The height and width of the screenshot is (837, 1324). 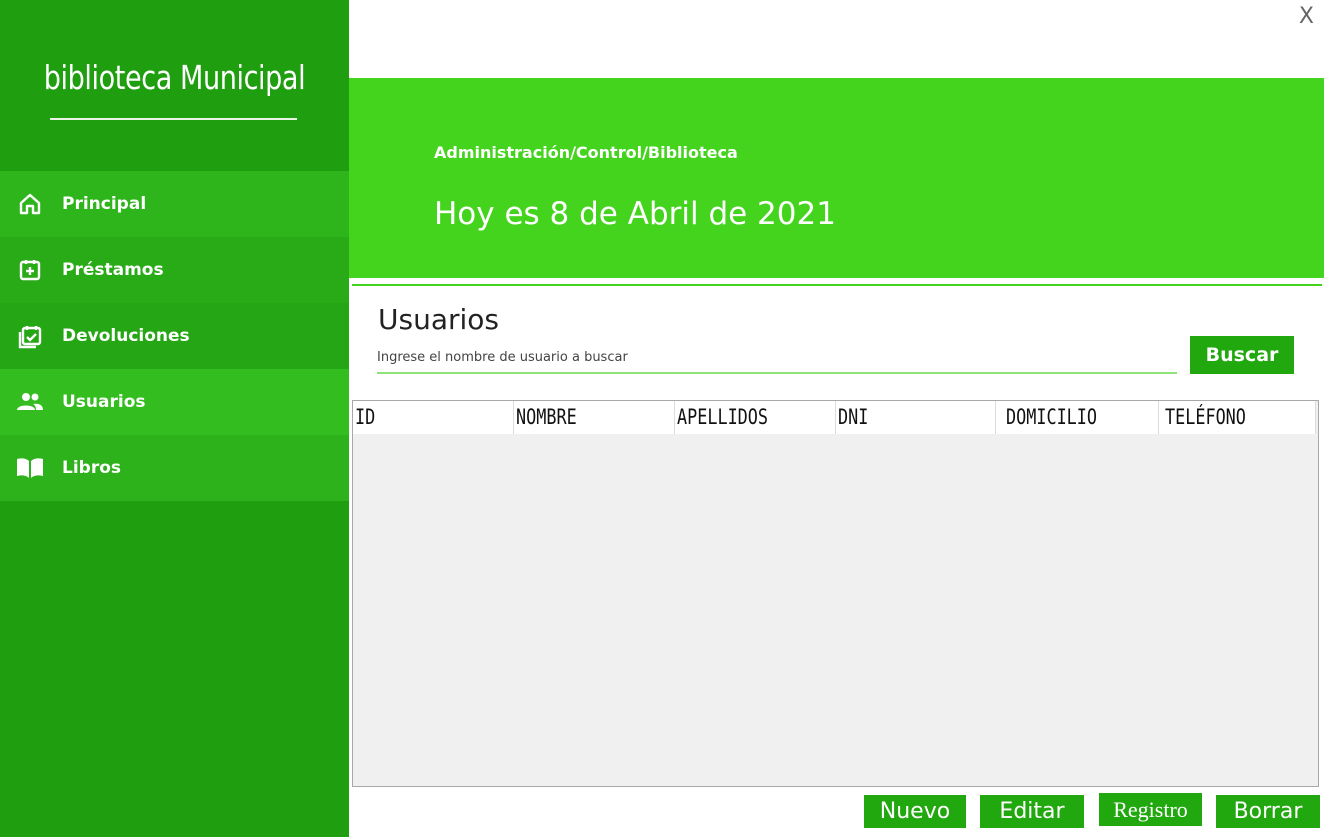 I want to click on close-button: X, so click(x=1306, y=16).